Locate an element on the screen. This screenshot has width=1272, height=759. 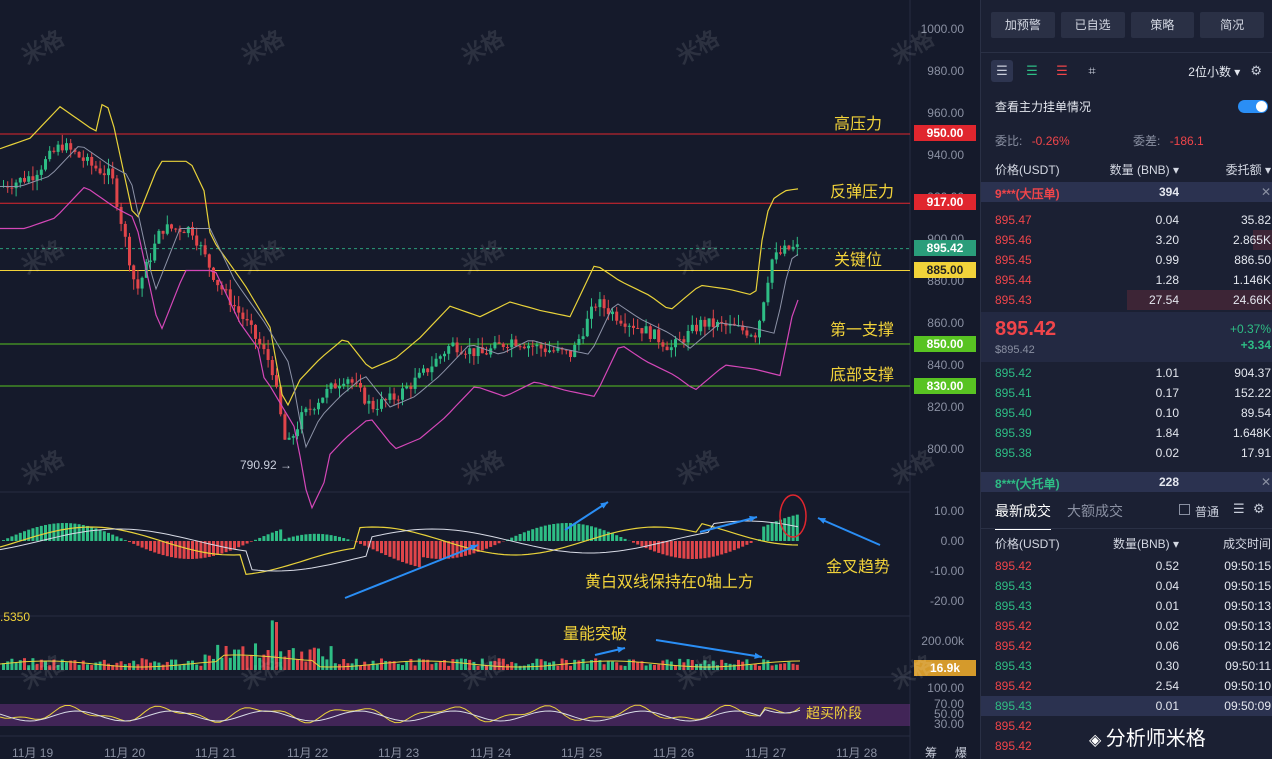
price-axis-tick: 980.00 is located at coordinates (945, 71).